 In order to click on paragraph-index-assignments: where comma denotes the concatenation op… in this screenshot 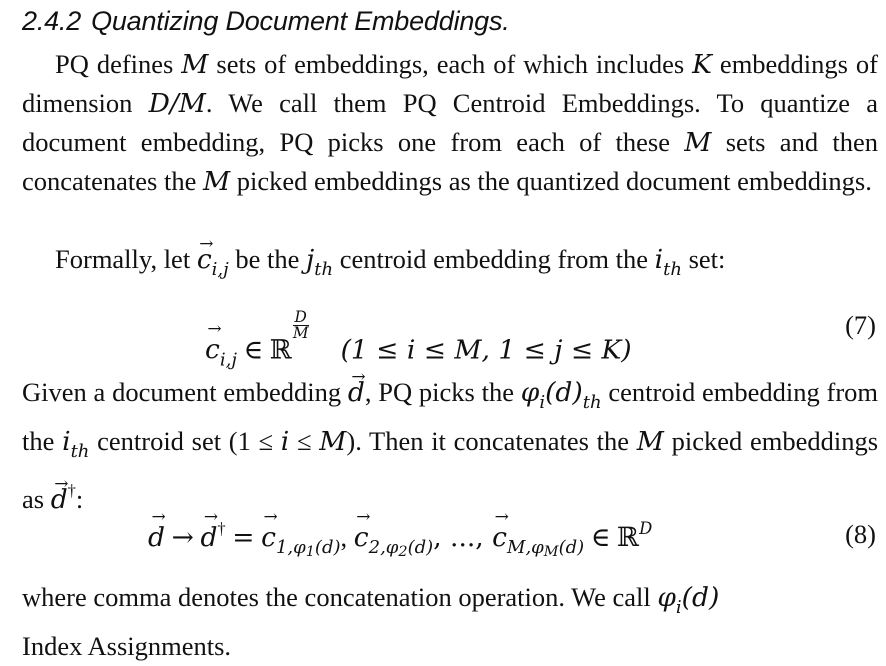, I will do `click(371, 621)`.